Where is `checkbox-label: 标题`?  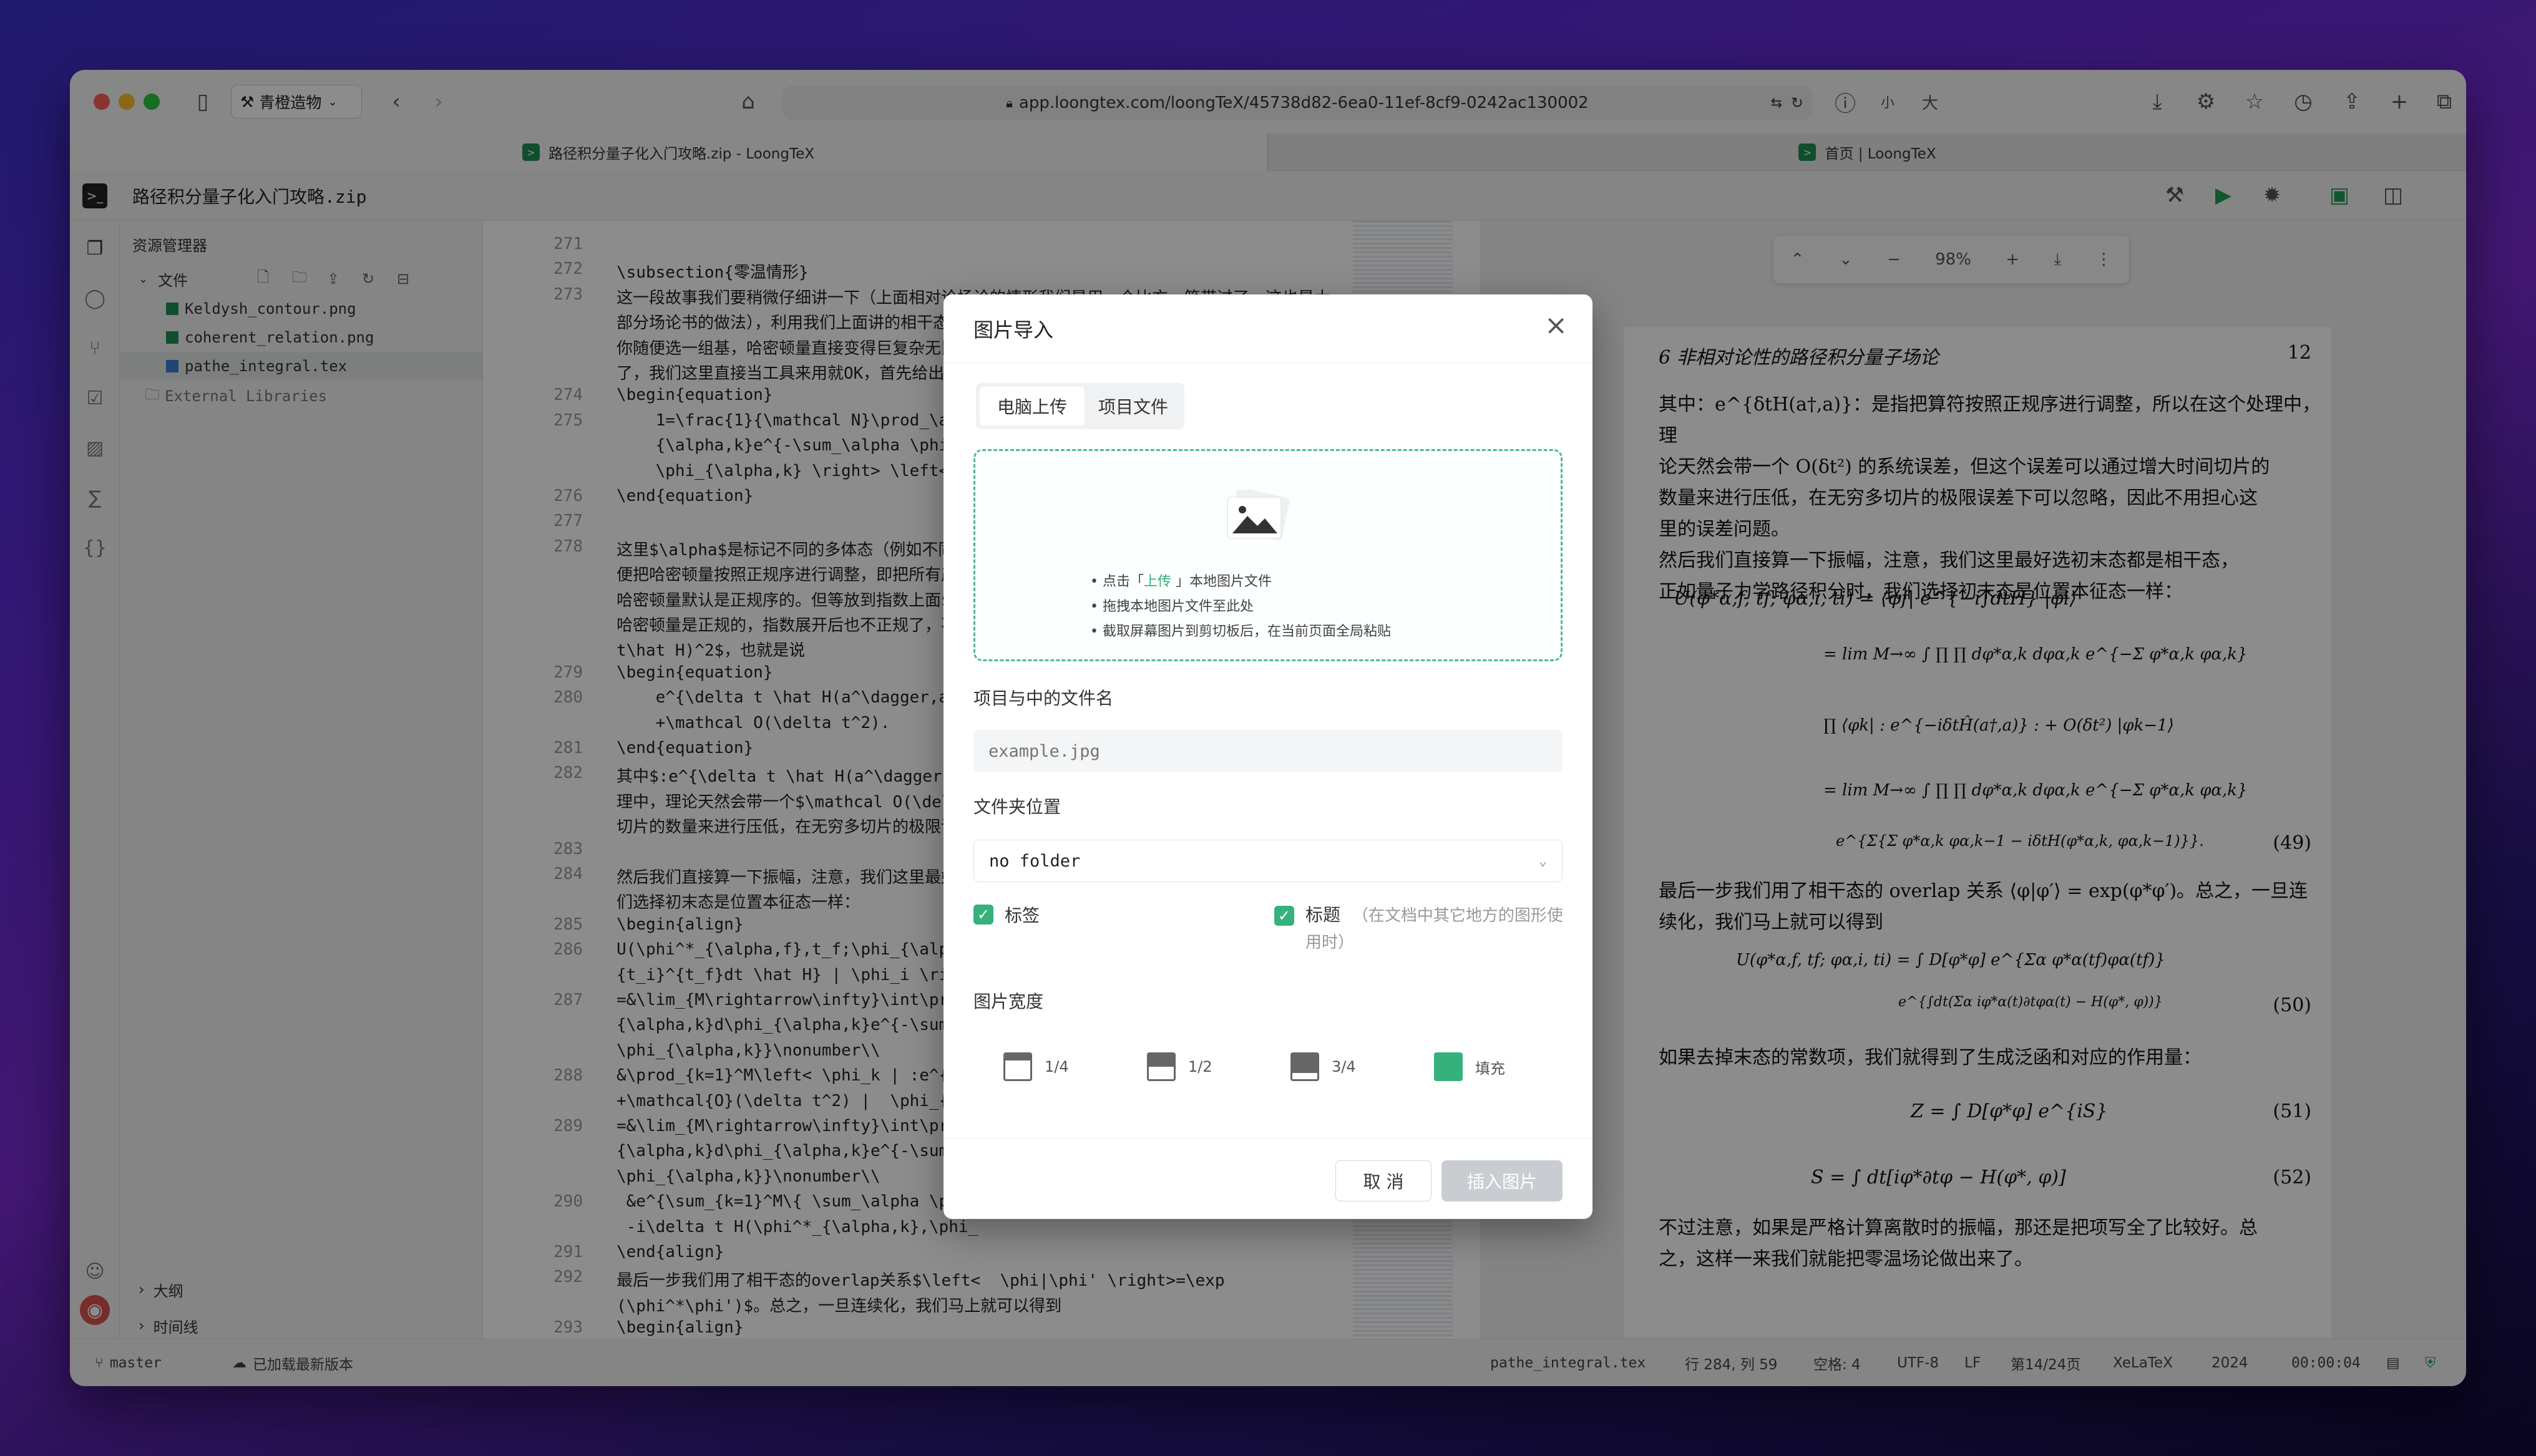
checkbox-label: 标题 is located at coordinates (1323, 915).